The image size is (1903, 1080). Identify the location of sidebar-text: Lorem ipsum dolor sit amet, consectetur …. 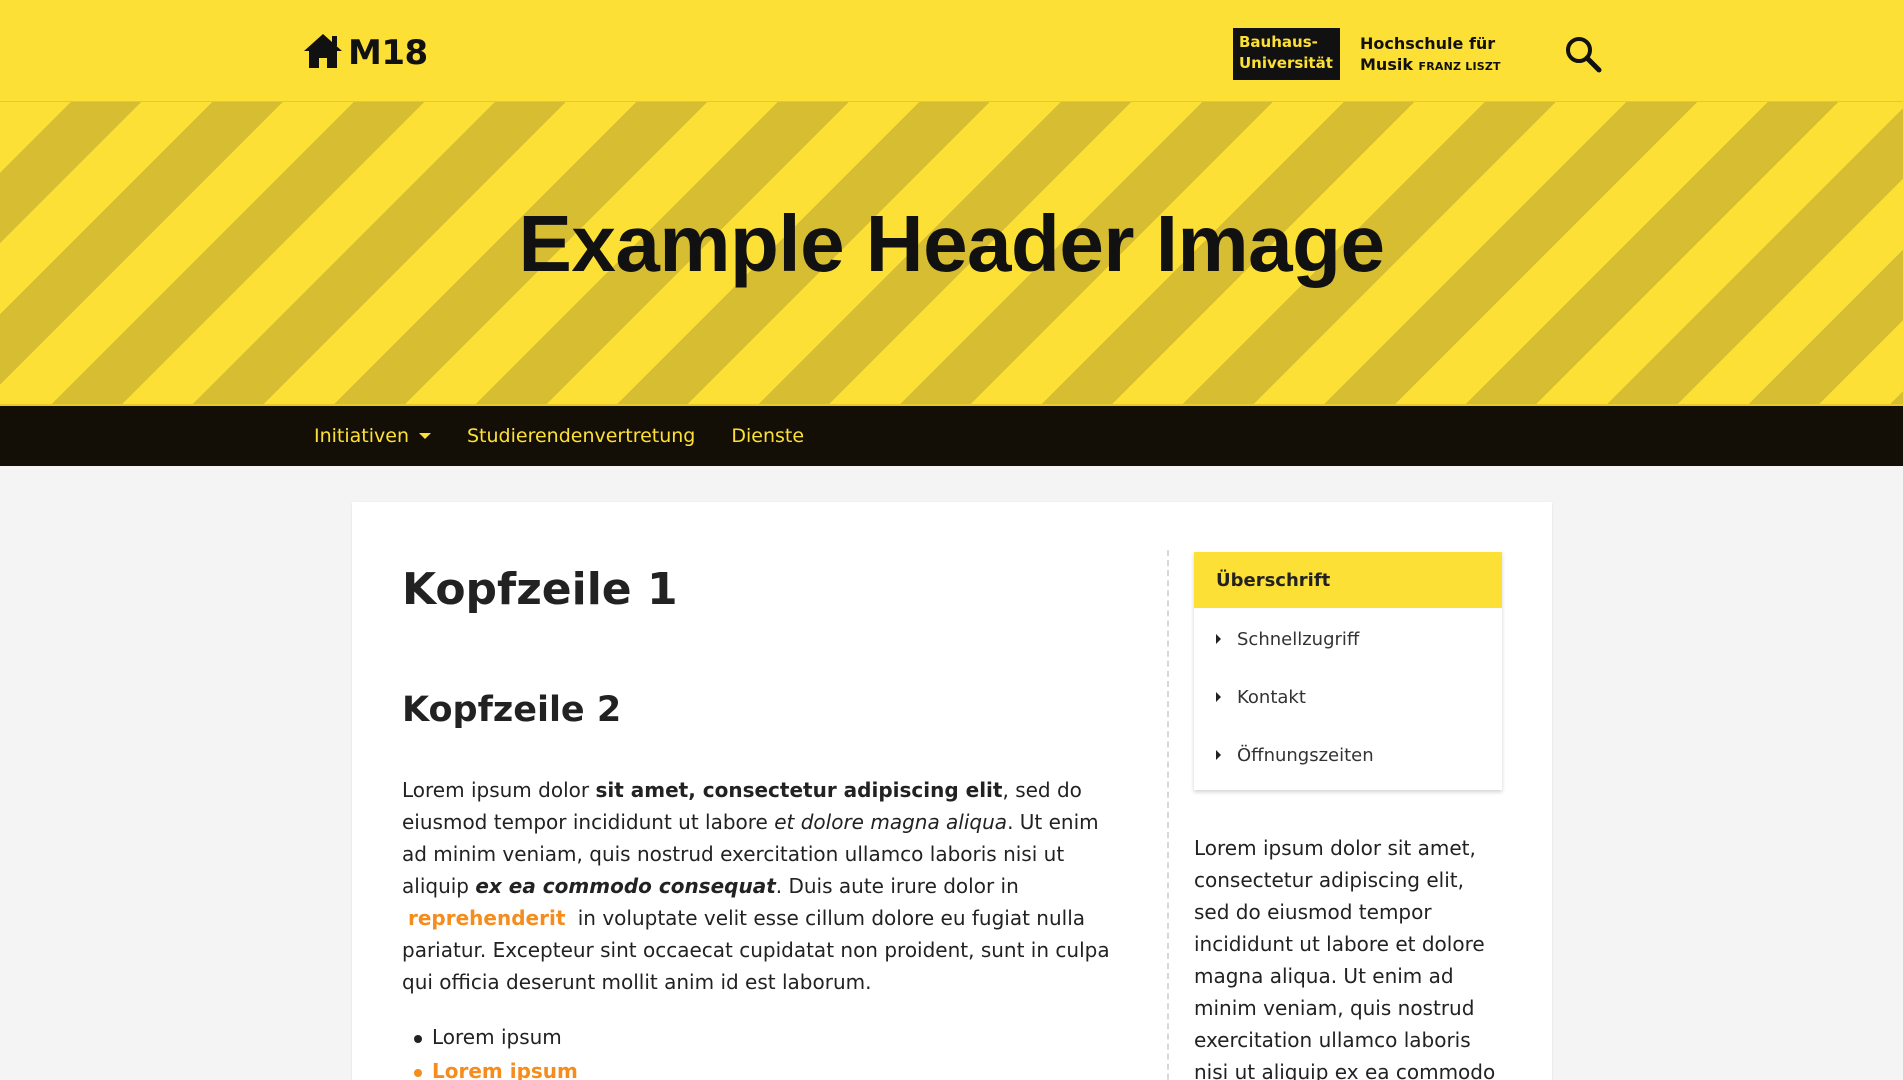
(1345, 958).